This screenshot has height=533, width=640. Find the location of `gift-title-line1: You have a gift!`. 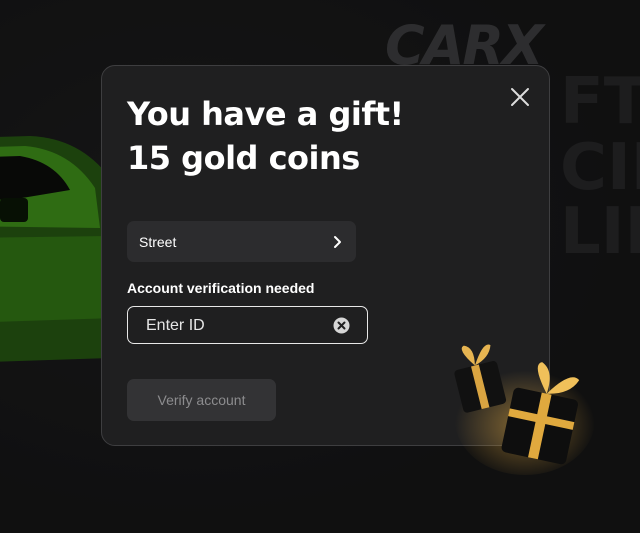

gift-title-line1: You have a gift! is located at coordinates (265, 114).